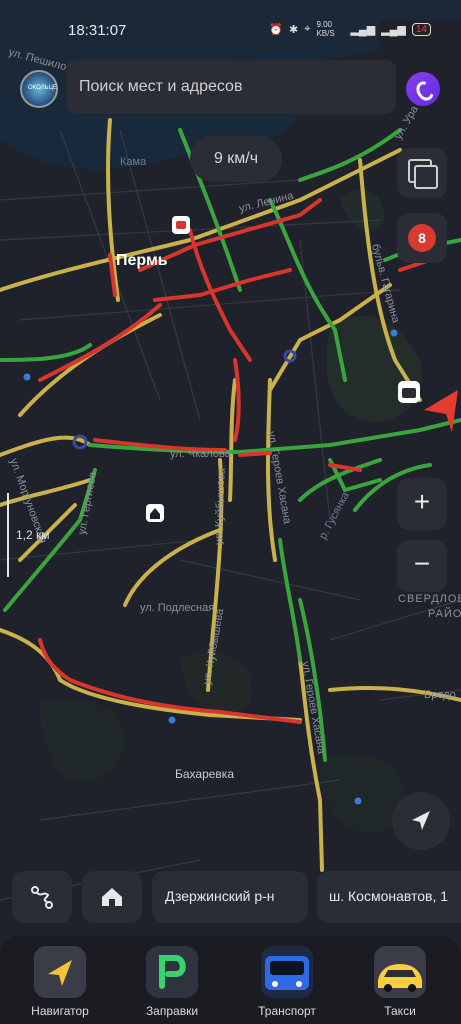 This screenshot has width=461, height=1024. Describe the element at coordinates (230, 980) in the screenshot. I see `bottom-tab-bar: Навигатор Заправки Транспорт Такси` at that location.